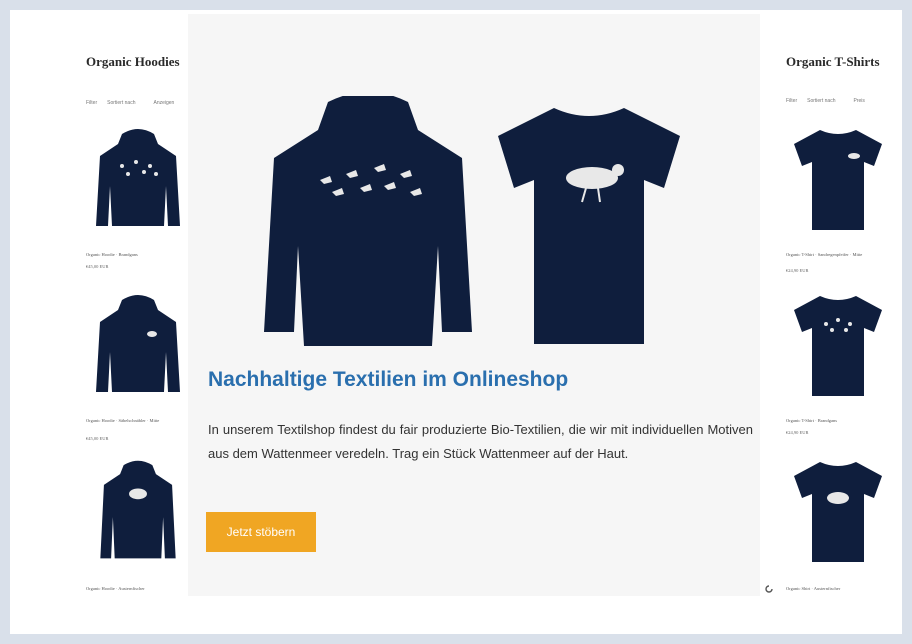  What do you see at coordinates (838, 344) in the screenshot?
I see `tshirt-brandgans-image` at bounding box center [838, 344].